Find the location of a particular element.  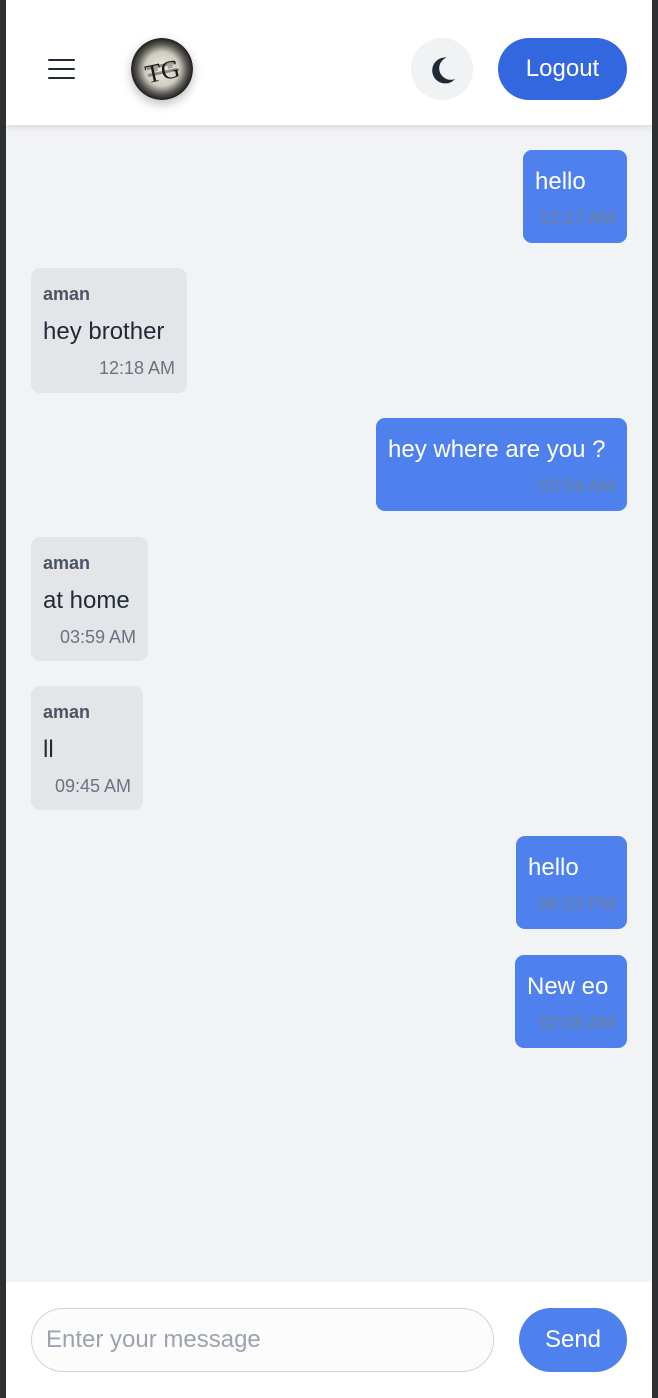

message-time: 02:08 AM is located at coordinates (576, 1023).